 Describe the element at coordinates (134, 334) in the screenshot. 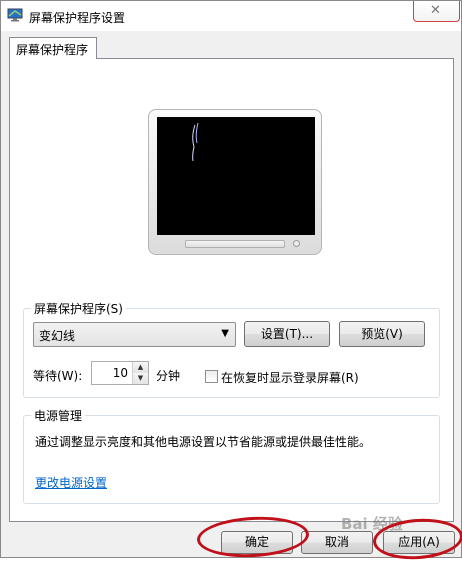

I see `screensaver-select: 变幻线 ▼` at that location.